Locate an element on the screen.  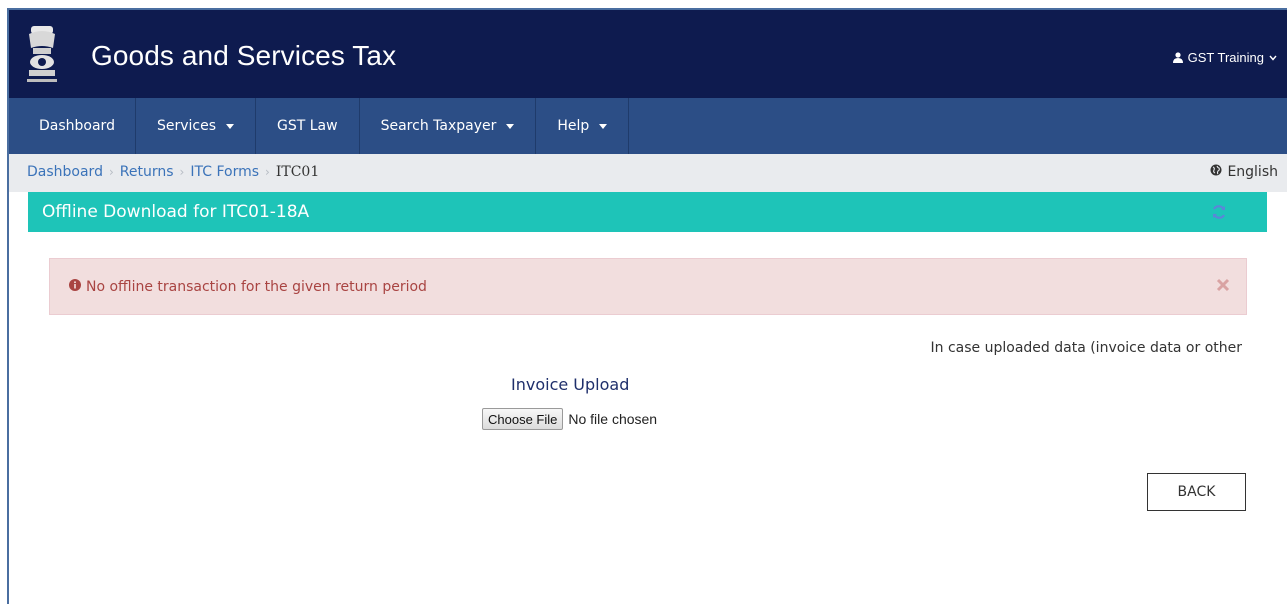
refresh-icon is located at coordinates (1219, 214).